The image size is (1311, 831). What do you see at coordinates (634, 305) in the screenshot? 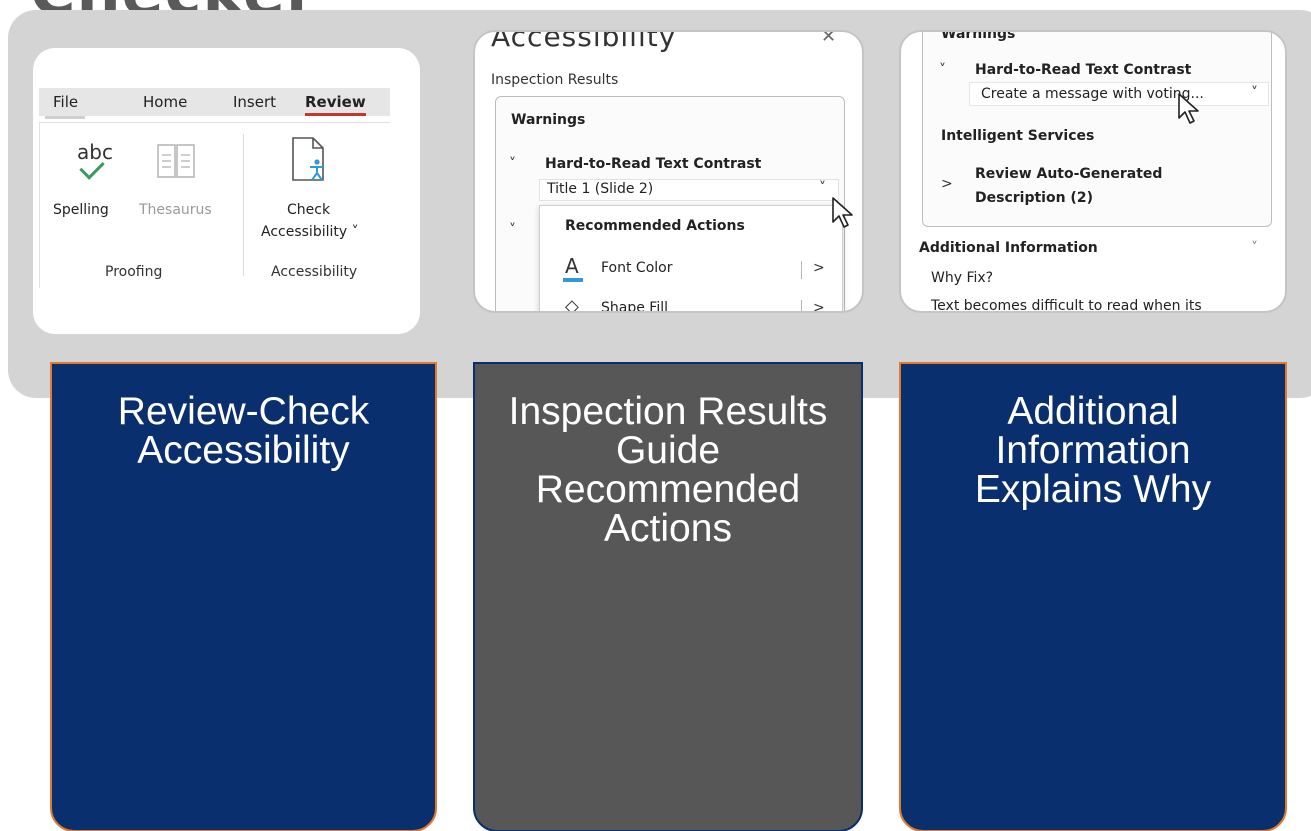
I see `action-shape-fill: Shape Fill` at bounding box center [634, 305].